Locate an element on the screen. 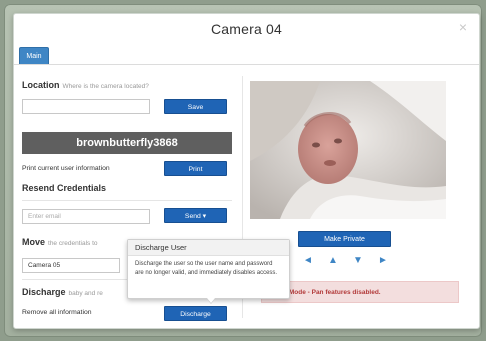 The height and width of the screenshot is (341, 486). make-private-button: Make Private is located at coordinates (344, 239).